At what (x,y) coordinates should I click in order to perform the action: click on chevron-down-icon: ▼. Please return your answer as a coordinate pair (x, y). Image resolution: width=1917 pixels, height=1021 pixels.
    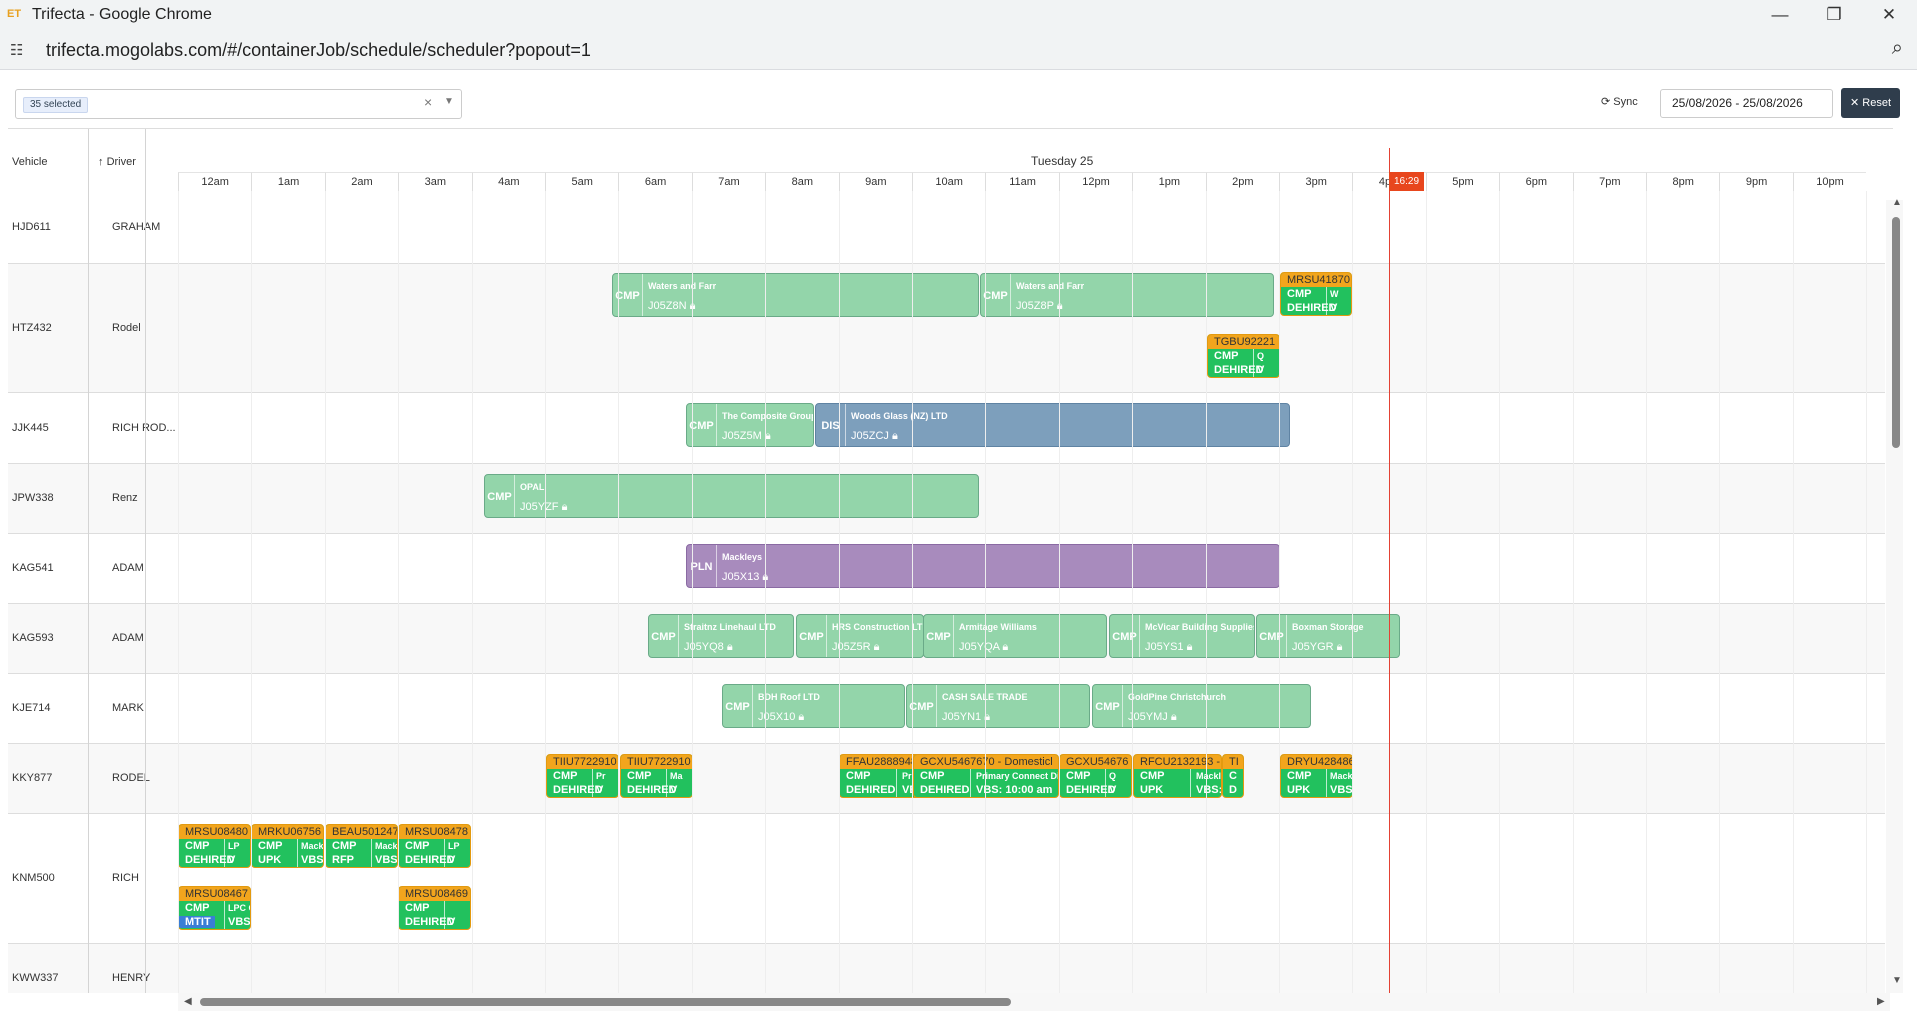
    Looking at the image, I should click on (449, 101).